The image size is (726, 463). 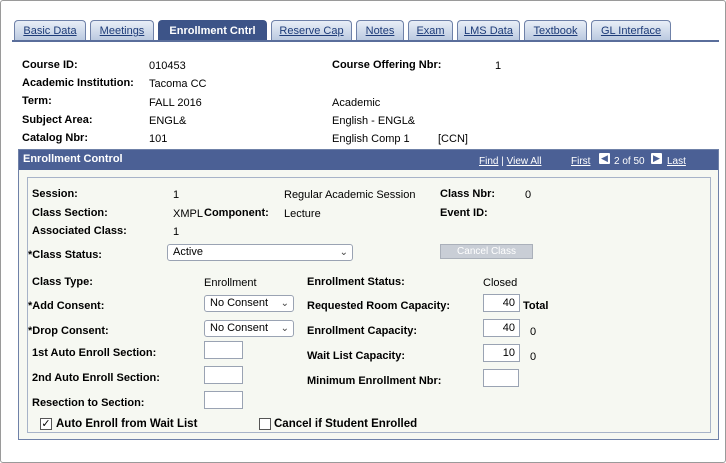 I want to click on requested-room-capacity-label: Requested Room Capacity:, so click(x=379, y=306).